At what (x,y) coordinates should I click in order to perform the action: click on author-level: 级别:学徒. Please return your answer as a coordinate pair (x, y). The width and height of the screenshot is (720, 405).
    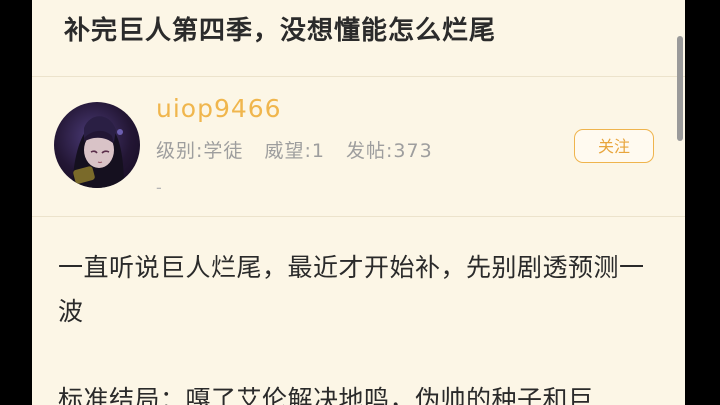
    Looking at the image, I should click on (200, 151).